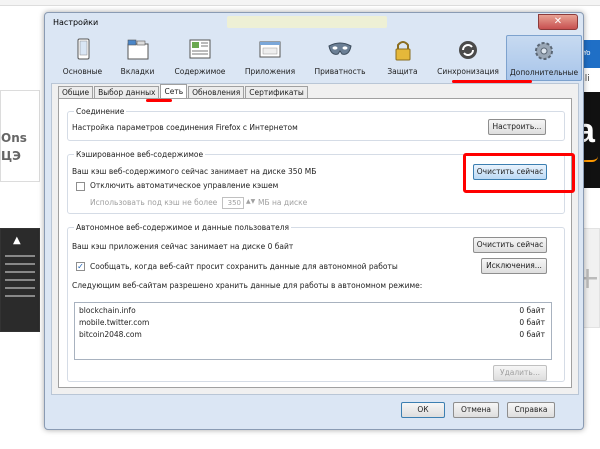 The width and height of the screenshot is (600, 449). I want to click on privacy-mask-icon, so click(340, 48).